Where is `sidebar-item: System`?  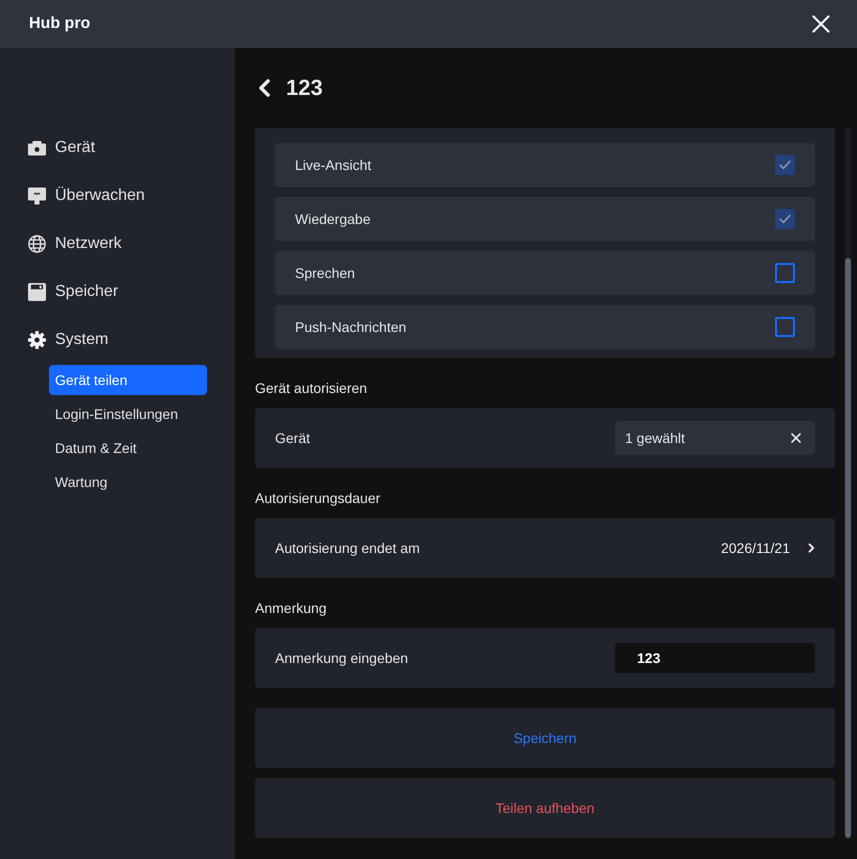
sidebar-item: System is located at coordinates (103, 340).